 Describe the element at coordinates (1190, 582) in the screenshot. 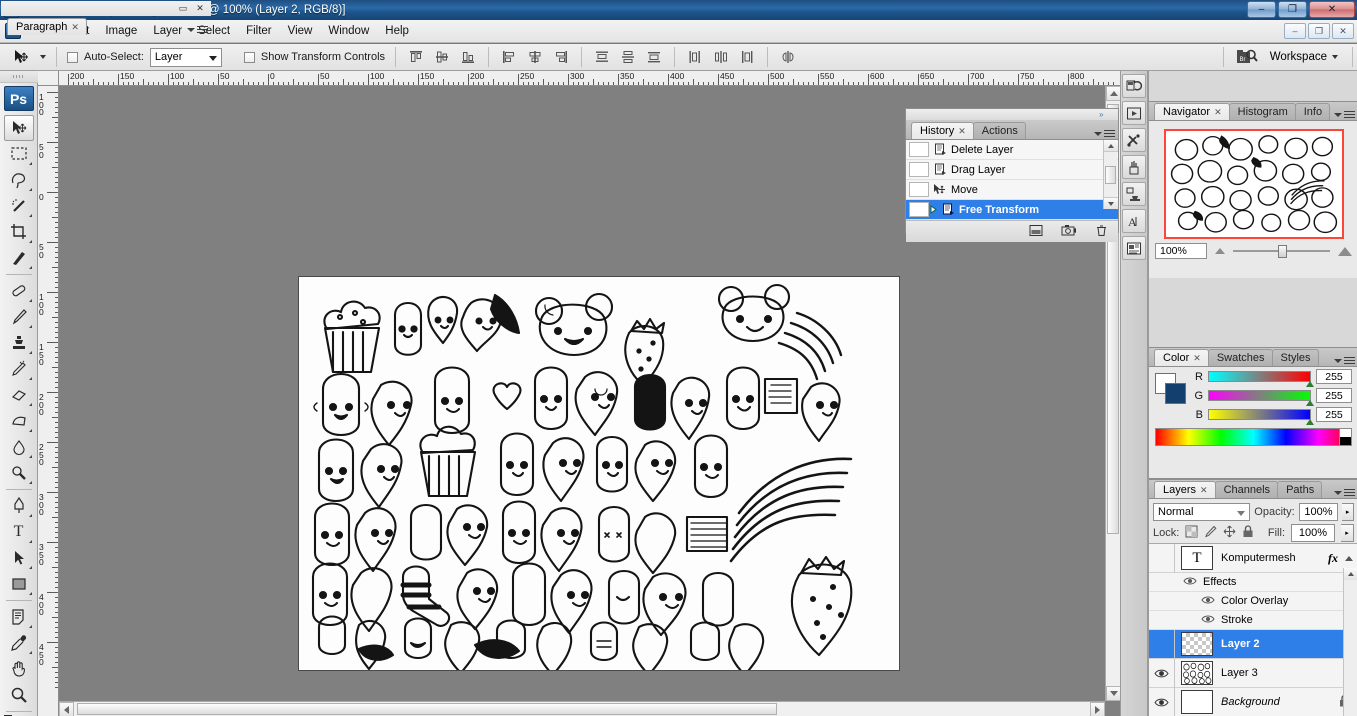

I see `effects-visibility-icon` at that location.